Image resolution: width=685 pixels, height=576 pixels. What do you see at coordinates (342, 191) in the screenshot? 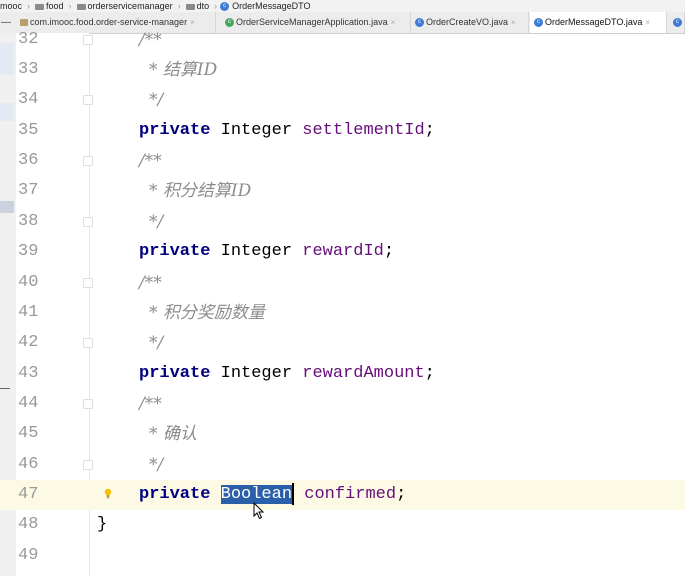
I see `code-line: 37 * 积分结算ID` at bounding box center [342, 191].